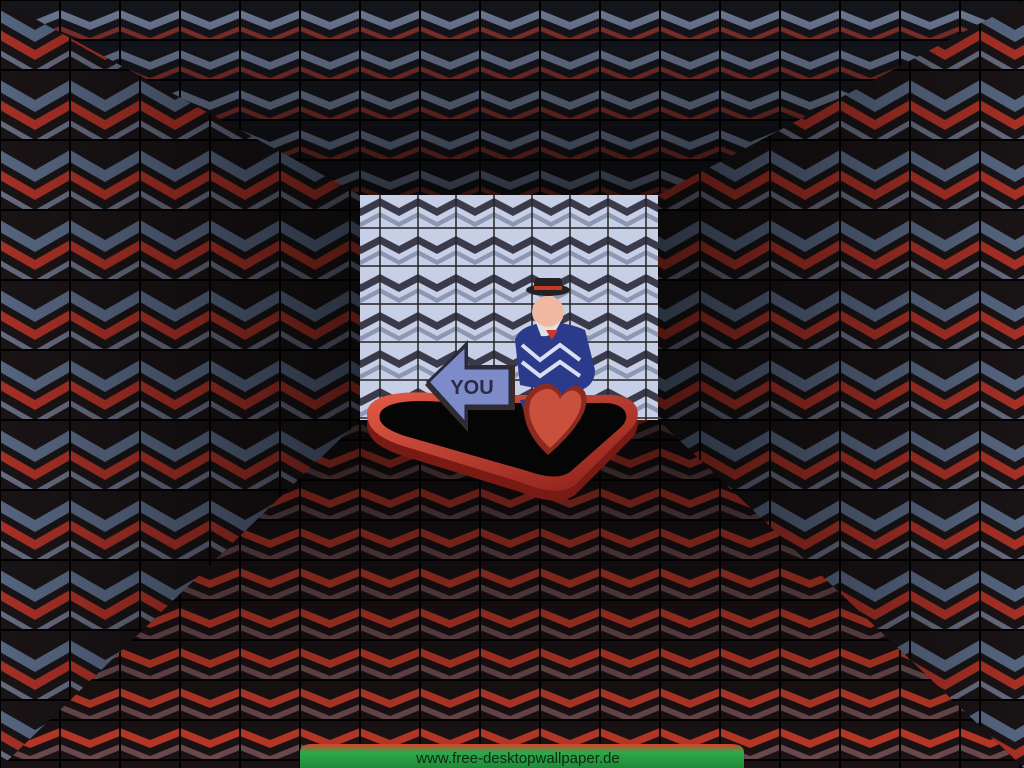  Describe the element at coordinates (517, 758) in the screenshot. I see `watermark-text: www.free-desktopwallpaper.de` at that location.